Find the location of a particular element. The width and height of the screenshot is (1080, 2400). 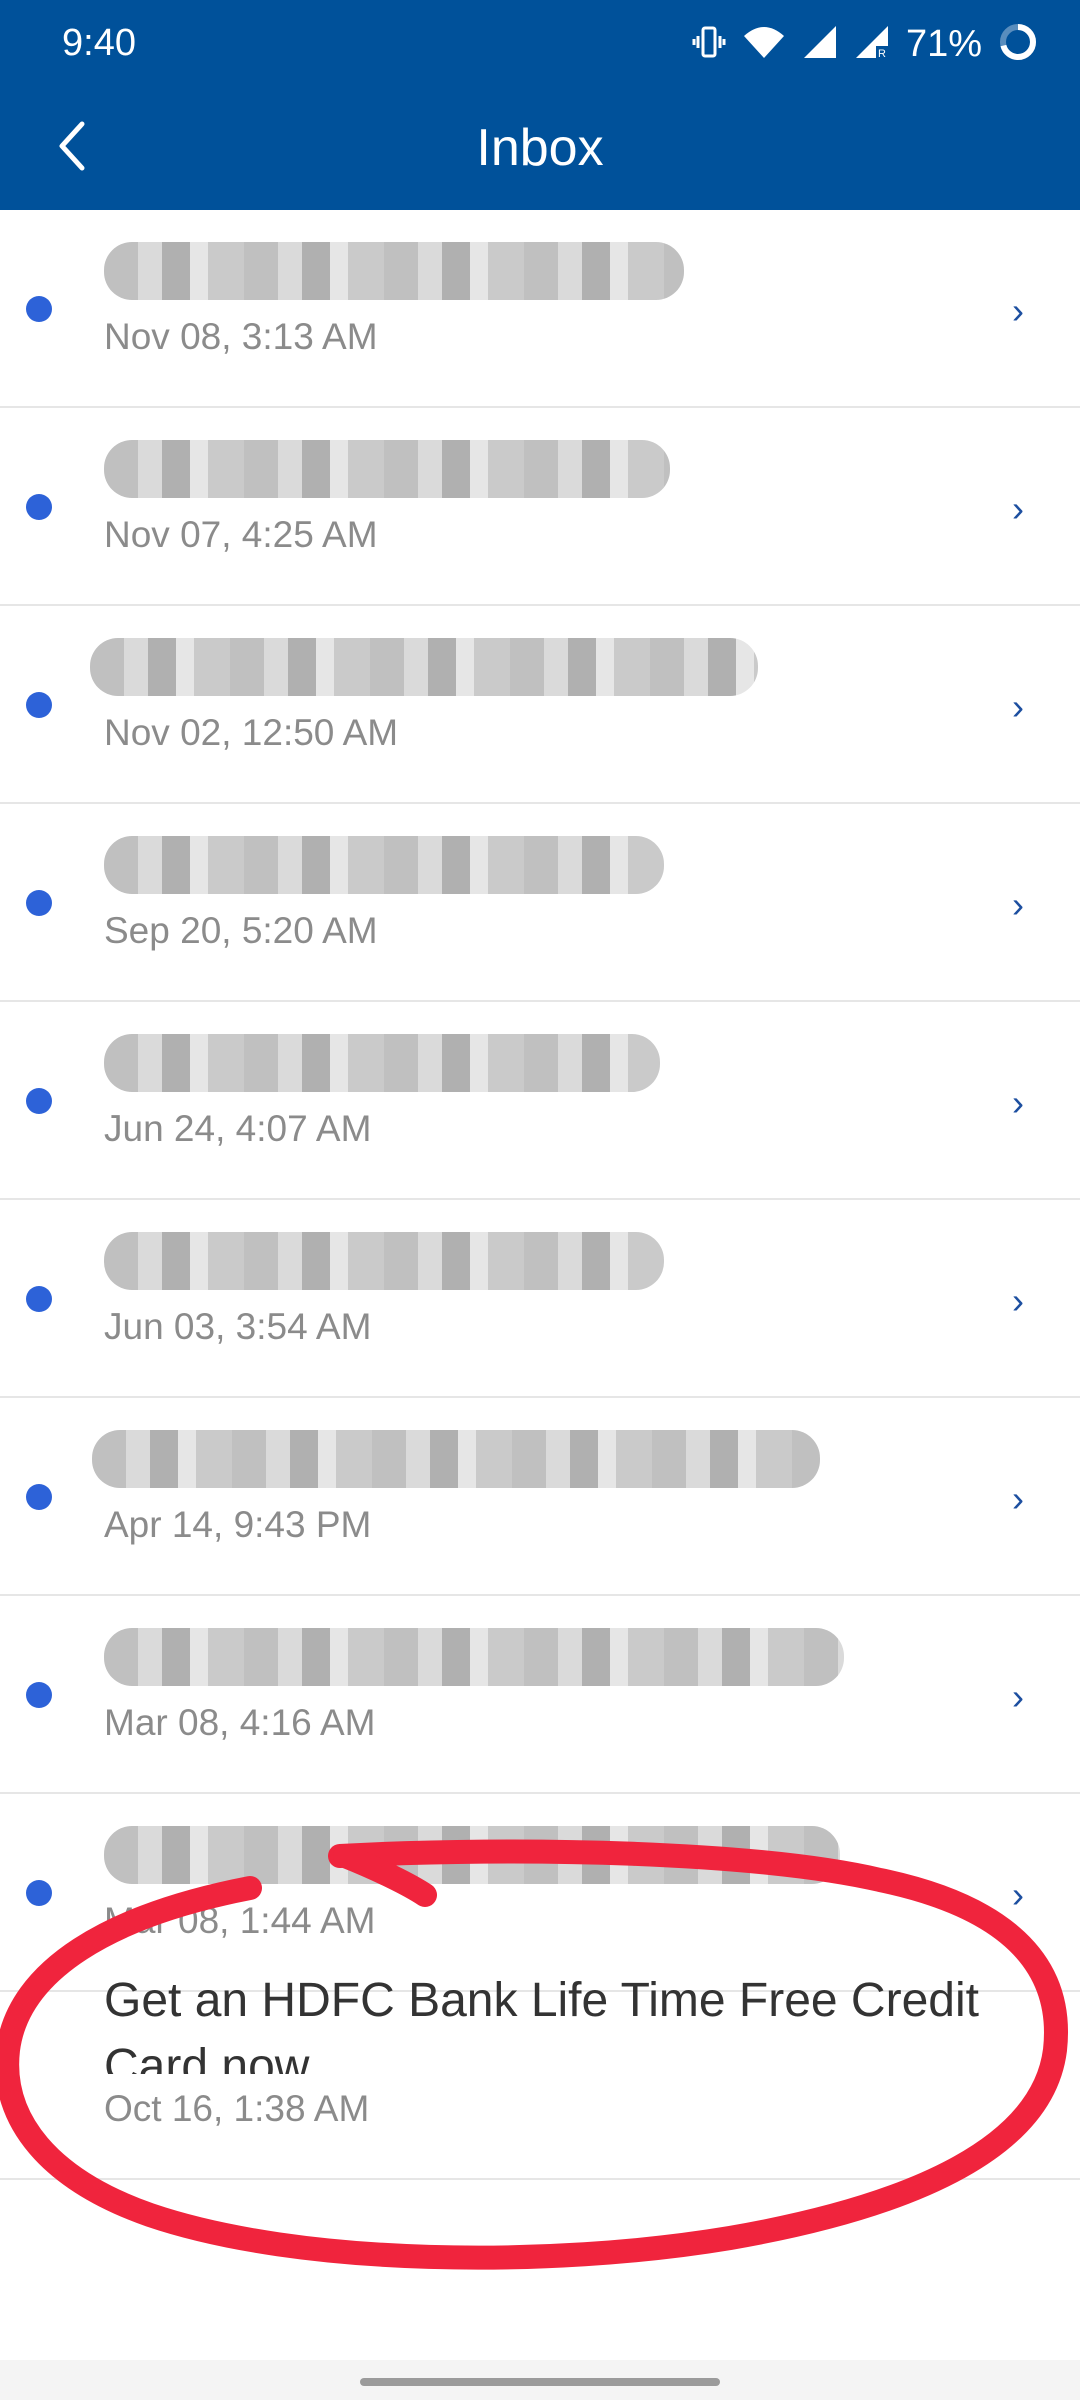

message-date: Nov 02, 12:50 AM is located at coordinates (251, 732).